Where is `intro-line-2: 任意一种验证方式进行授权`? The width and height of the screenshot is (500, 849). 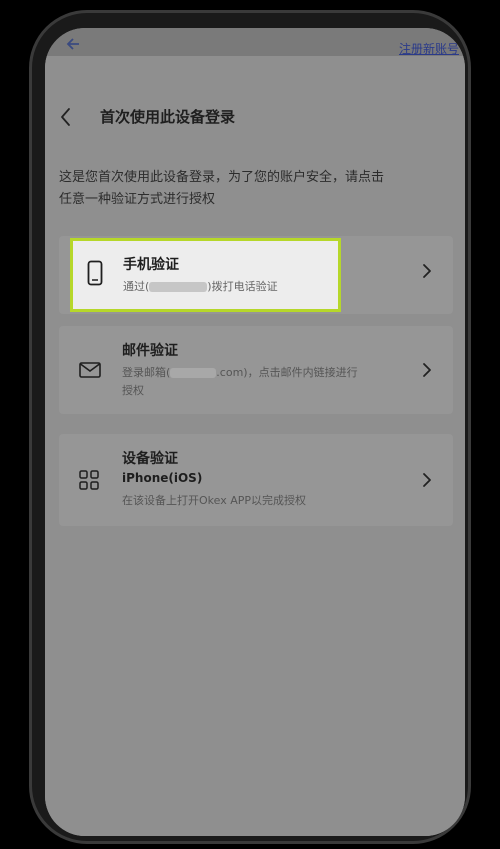 intro-line-2: 任意一种验证方式进行授权 is located at coordinates (137, 199).